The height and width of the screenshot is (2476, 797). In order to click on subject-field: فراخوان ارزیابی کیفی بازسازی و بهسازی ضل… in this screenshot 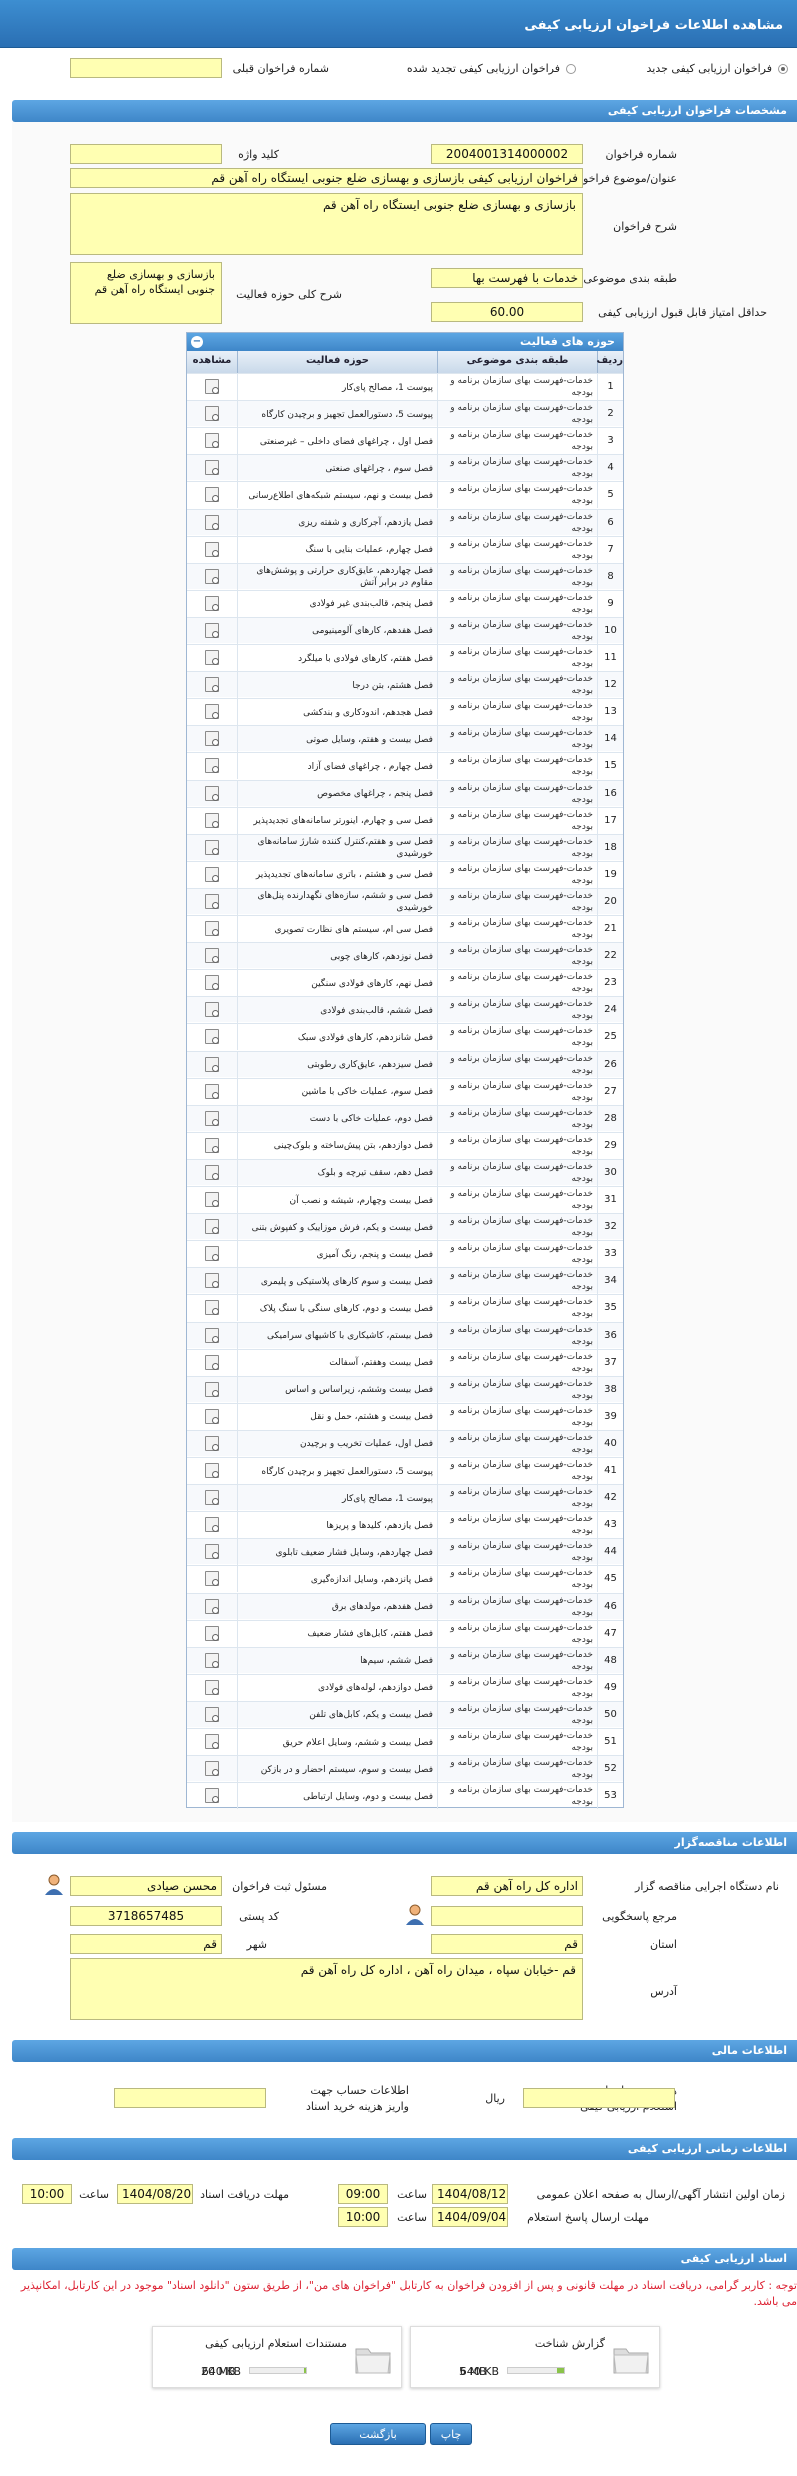, I will do `click(326, 178)`.